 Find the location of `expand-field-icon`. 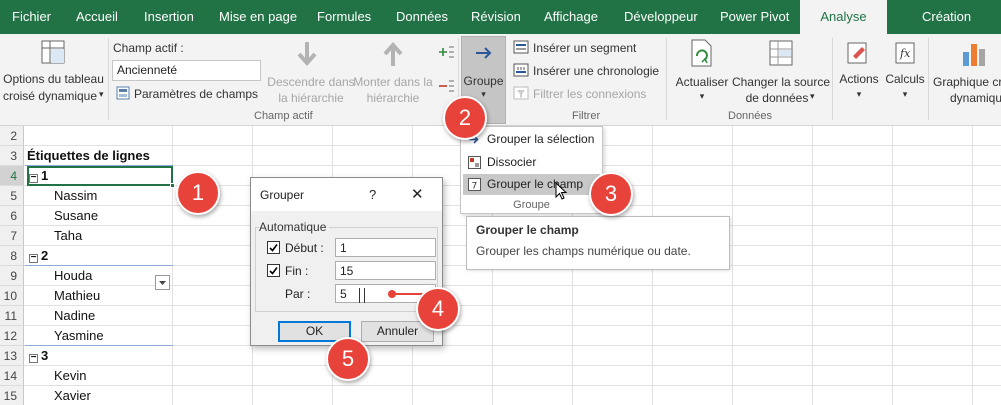

expand-field-icon is located at coordinates (446, 52).